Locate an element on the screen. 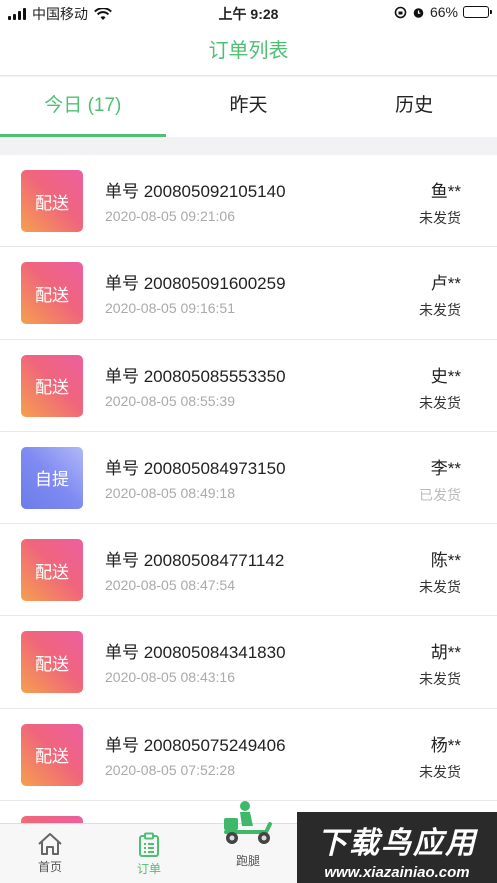  rotation-lock-icon is located at coordinates (400, 12).